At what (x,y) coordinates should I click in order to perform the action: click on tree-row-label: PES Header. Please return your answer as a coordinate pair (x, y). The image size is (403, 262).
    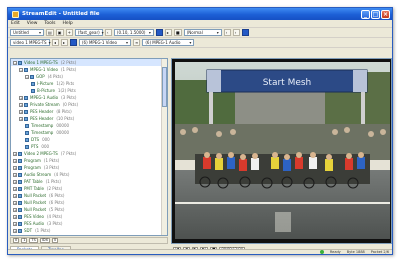
    Looking at the image, I should click on (42, 118).